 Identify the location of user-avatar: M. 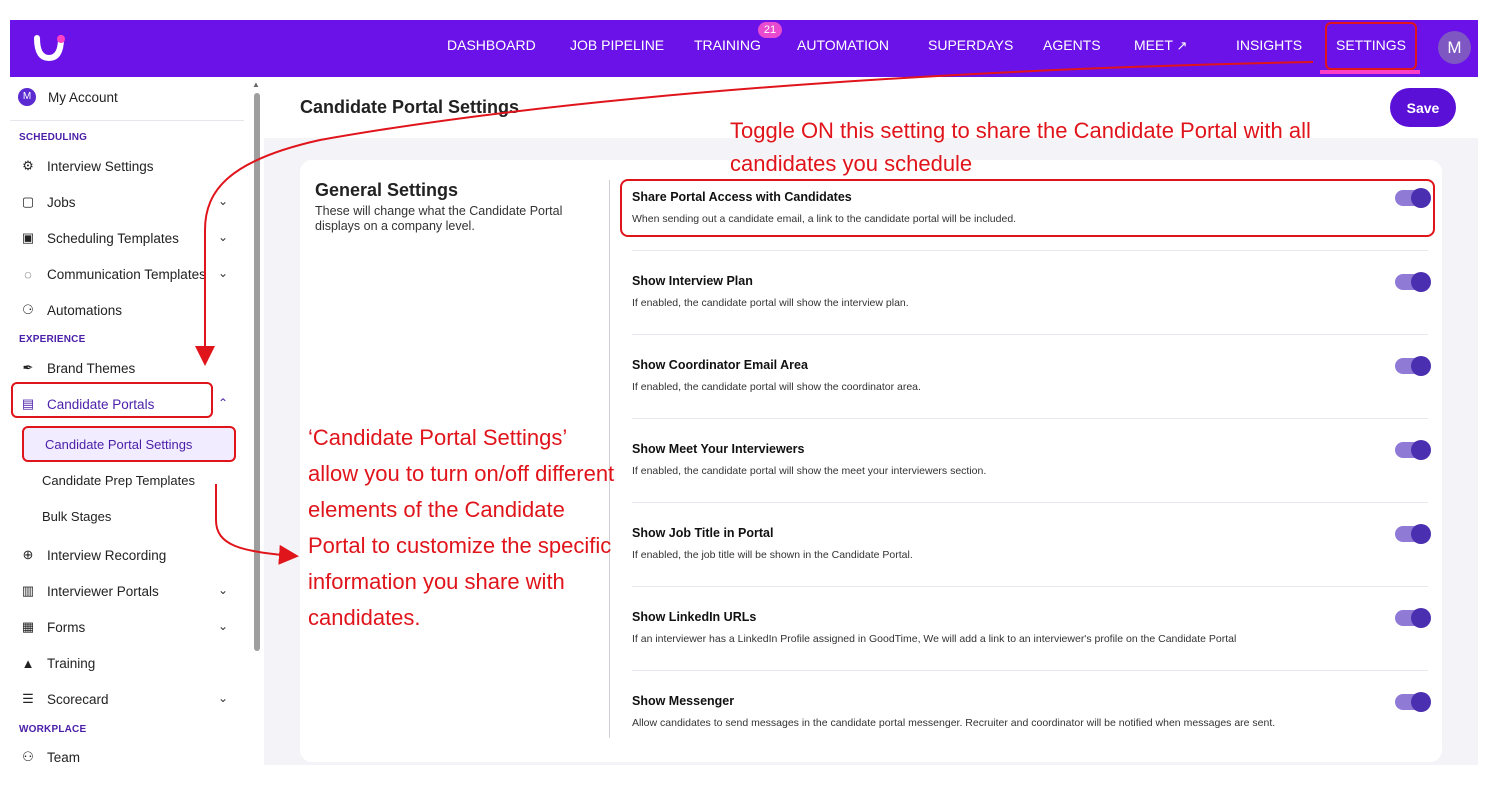
(1454, 47).